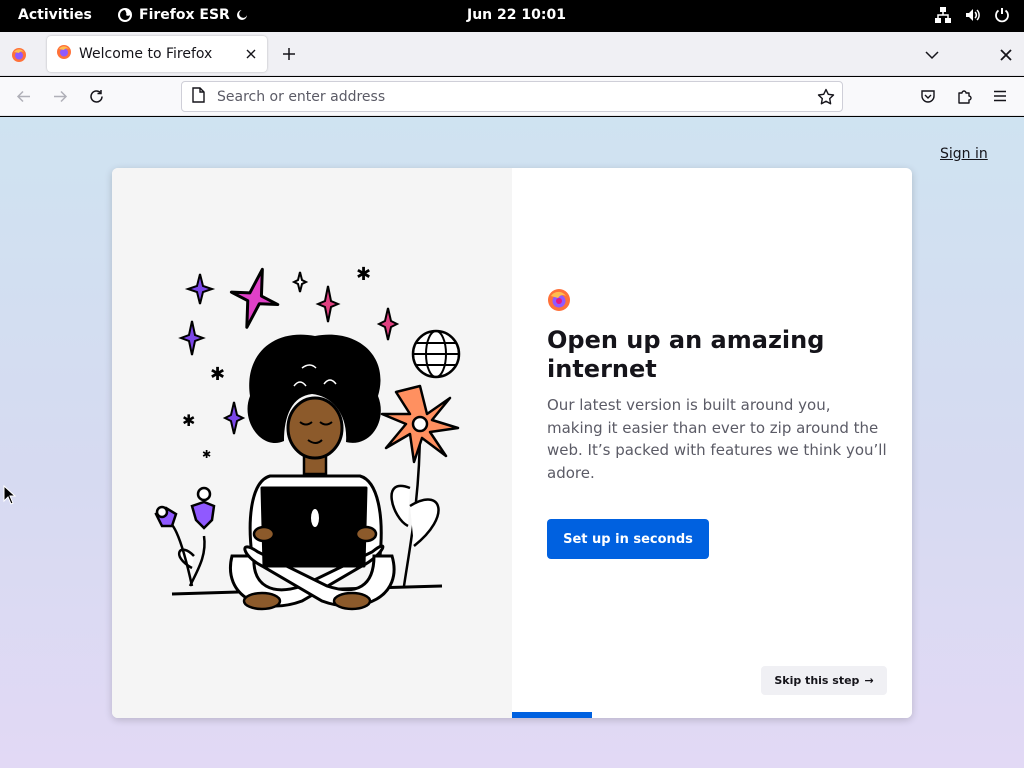 Image resolution: width=1024 pixels, height=768 pixels. I want to click on system-tray, so click(972, 15).